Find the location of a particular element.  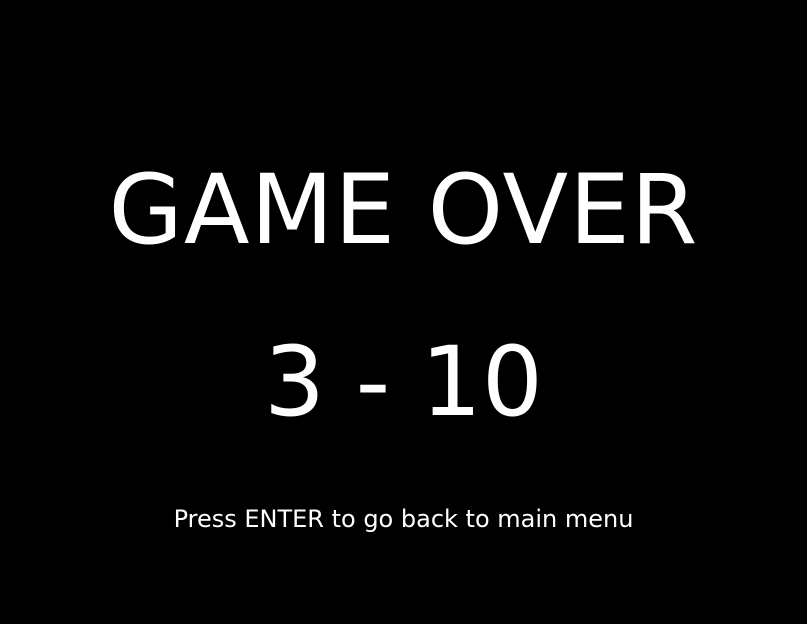

return-to-menu-hint: Press ENTER to go back to main menu is located at coordinates (403, 519).